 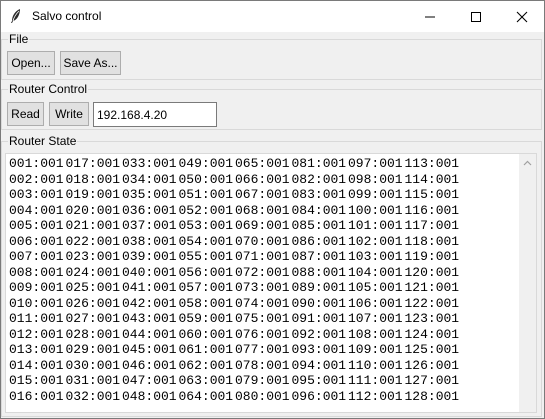 What do you see at coordinates (319, 318) in the screenshot?
I see `state-cell: 091:001` at bounding box center [319, 318].